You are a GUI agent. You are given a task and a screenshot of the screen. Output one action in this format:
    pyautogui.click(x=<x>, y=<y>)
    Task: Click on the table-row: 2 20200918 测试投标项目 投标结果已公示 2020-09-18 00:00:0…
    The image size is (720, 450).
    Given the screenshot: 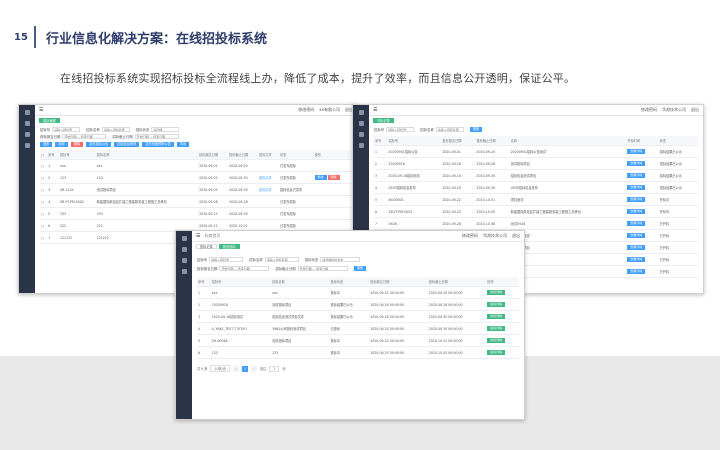 What is the action you would take?
    pyautogui.click(x=358, y=304)
    